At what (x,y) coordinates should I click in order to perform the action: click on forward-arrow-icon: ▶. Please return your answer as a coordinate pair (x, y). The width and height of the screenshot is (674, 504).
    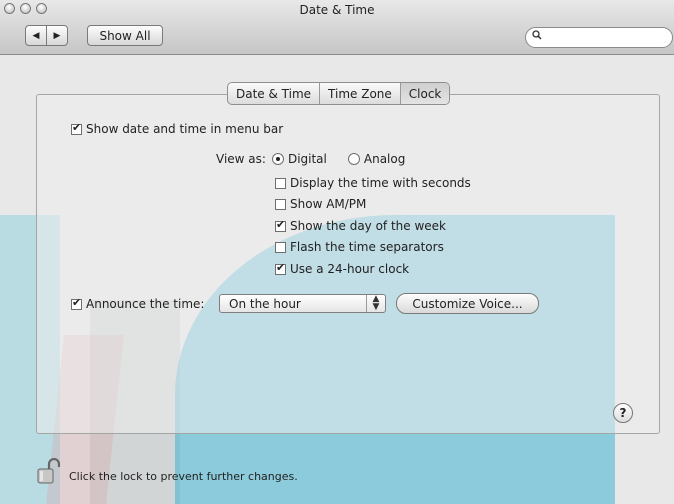
    Looking at the image, I should click on (57, 35).